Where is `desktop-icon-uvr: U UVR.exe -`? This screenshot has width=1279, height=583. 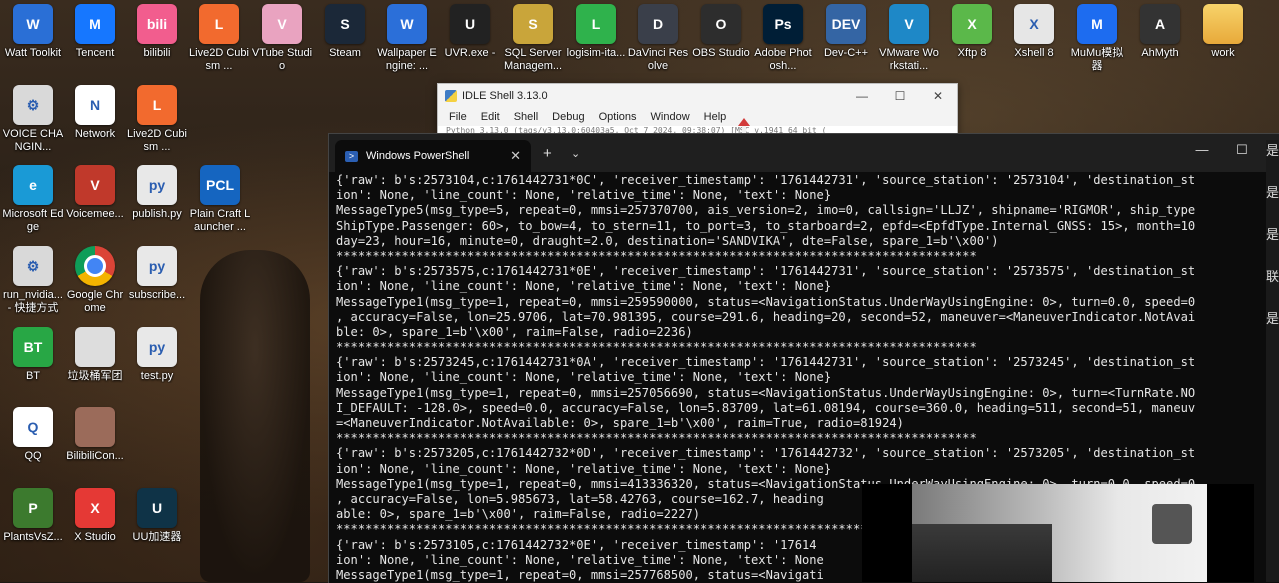 desktop-icon-uvr: U UVR.exe - is located at coordinates (470, 32).